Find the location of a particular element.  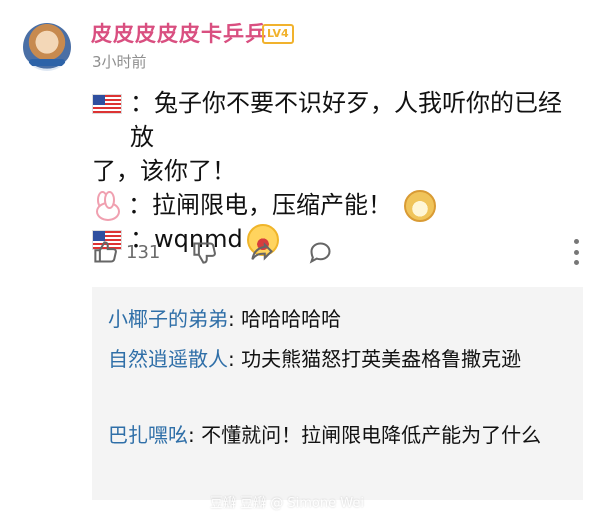

share-icon is located at coordinates (262, 252).